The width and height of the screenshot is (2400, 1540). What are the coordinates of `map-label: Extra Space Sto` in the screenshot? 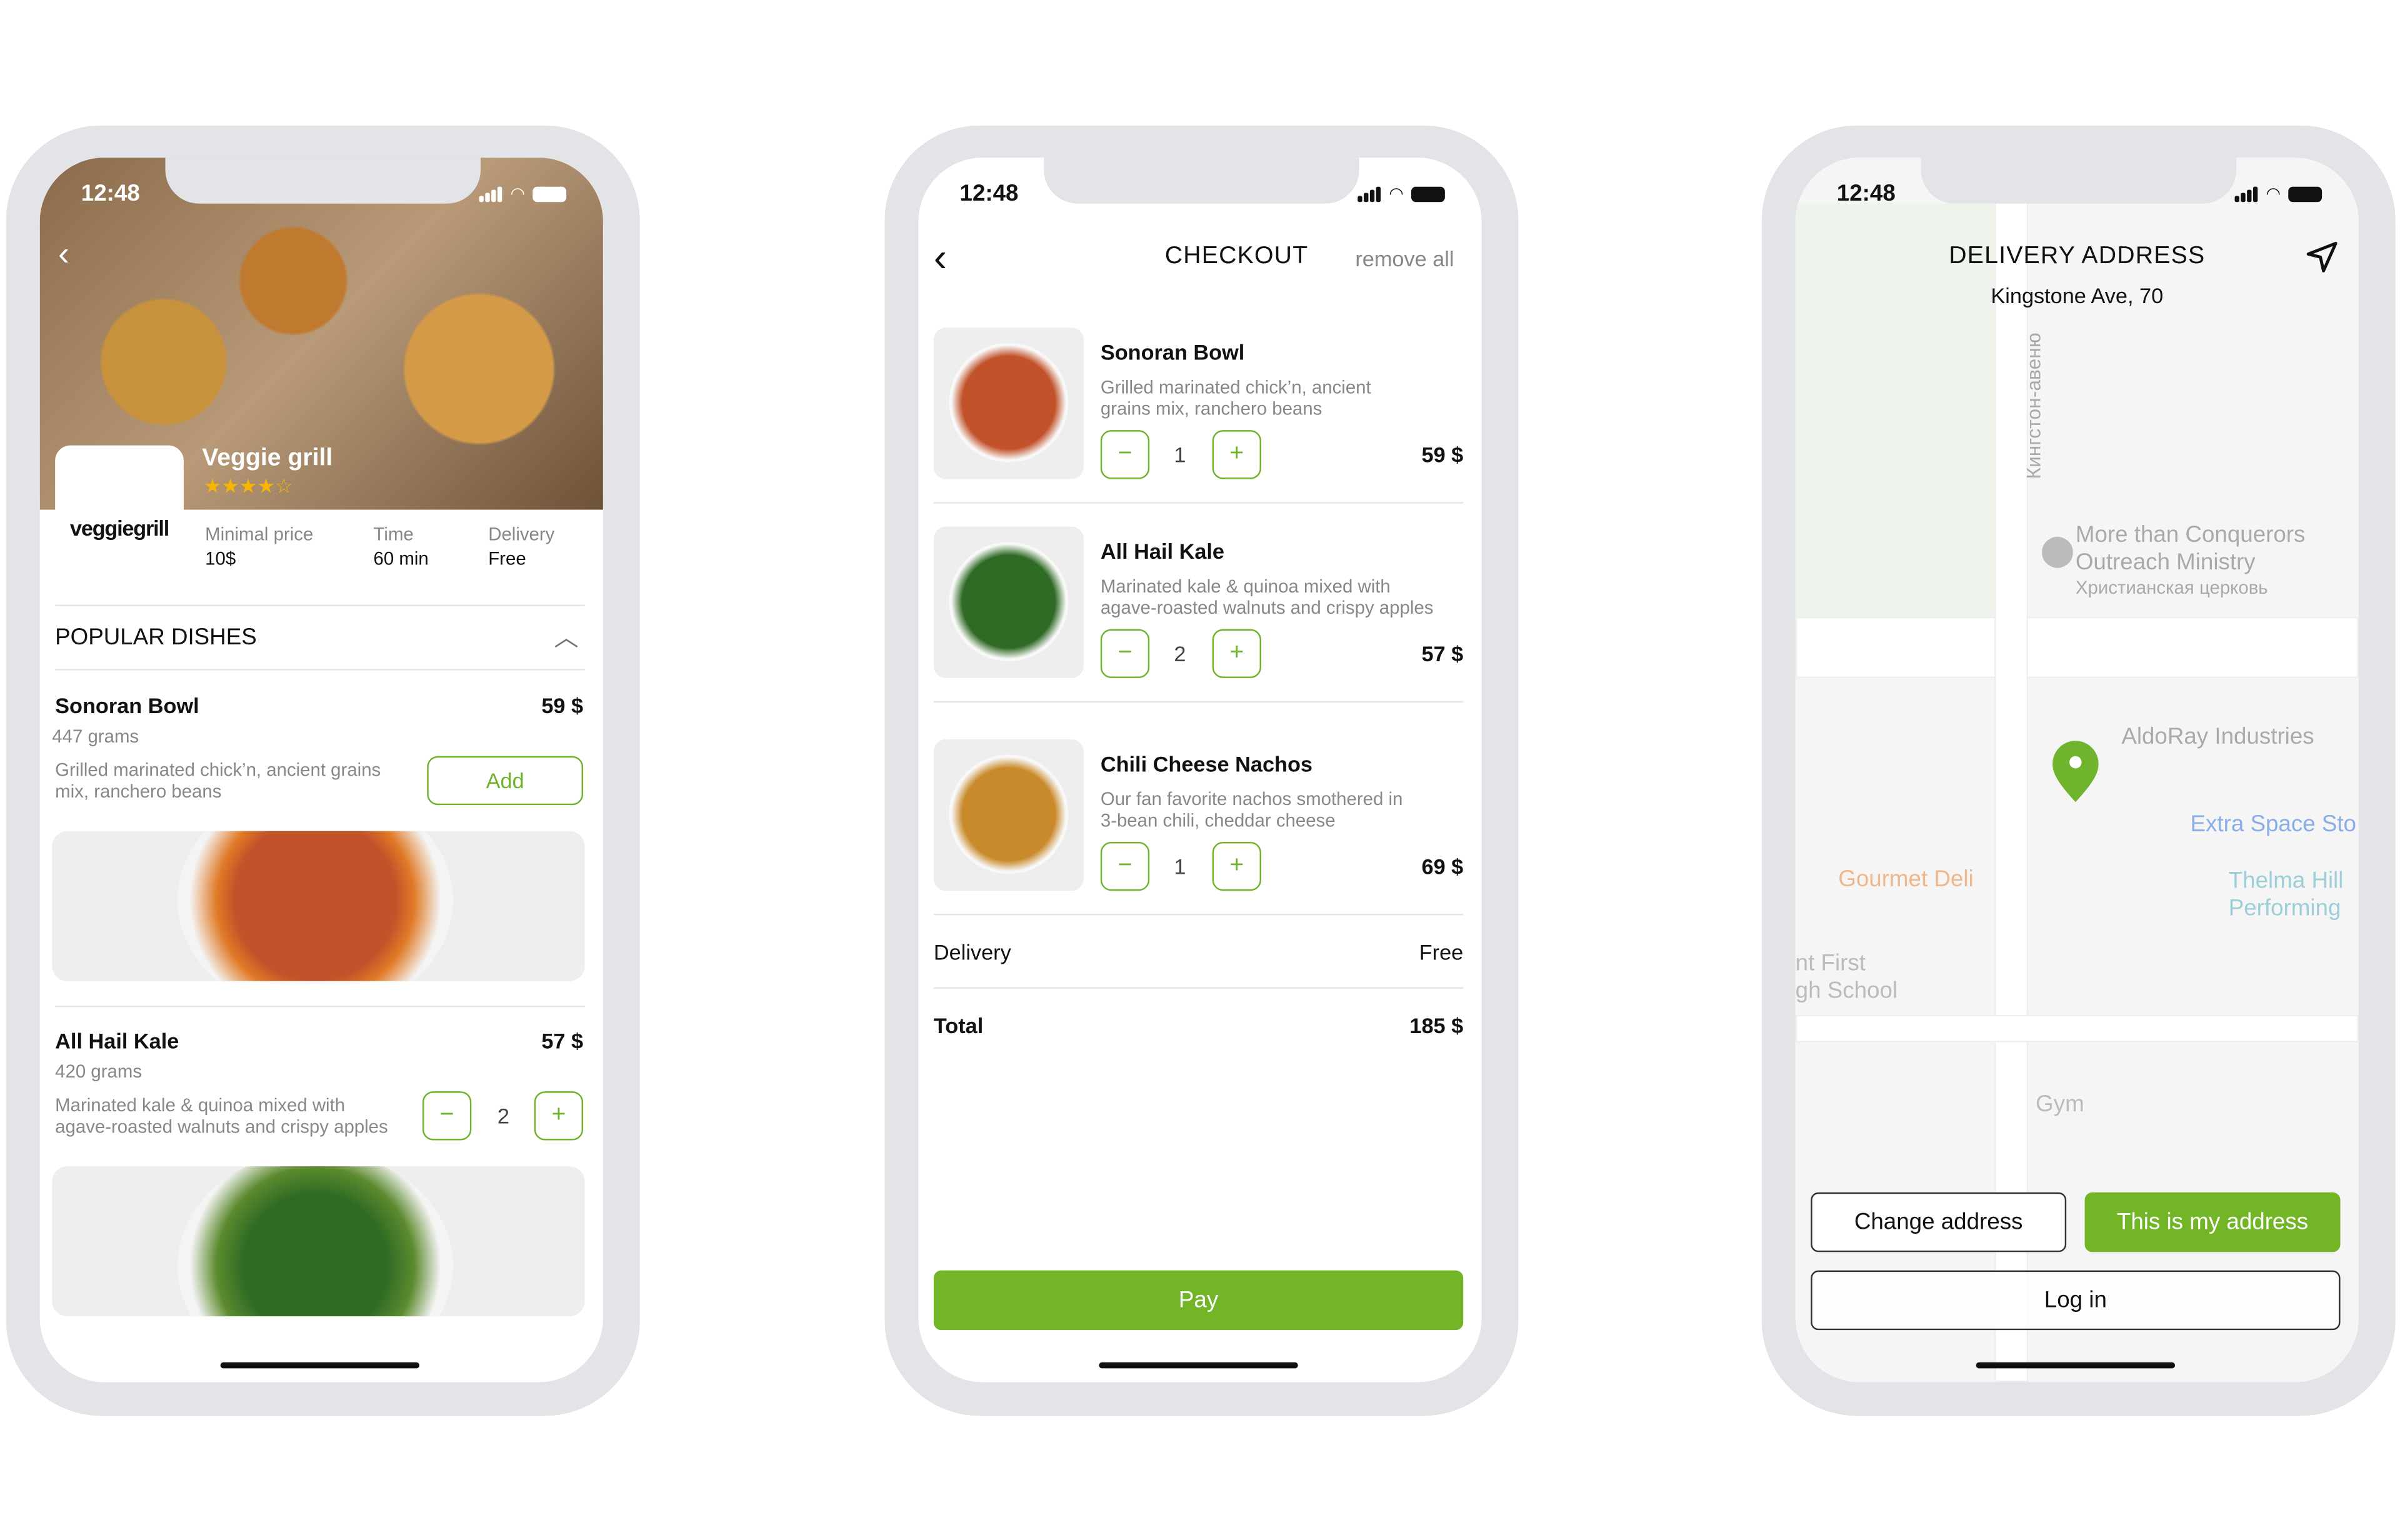 It's located at (2273, 824).